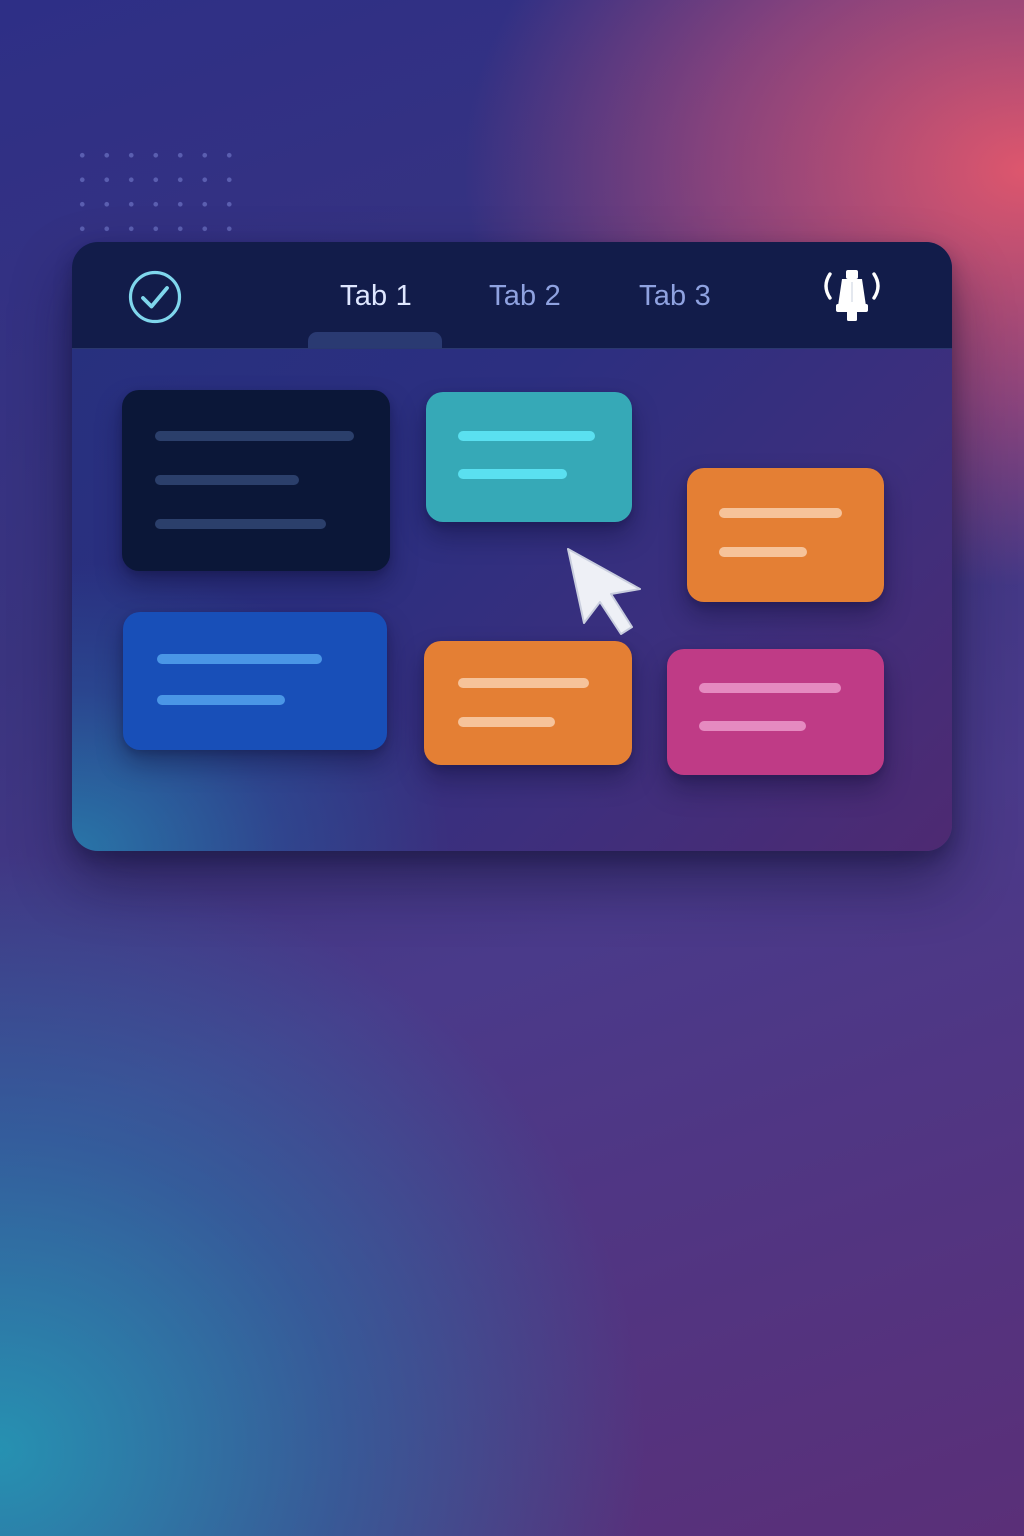 The height and width of the screenshot is (1536, 1024). Describe the element at coordinates (376, 296) in the screenshot. I see `tab-1: Tab 1` at that location.